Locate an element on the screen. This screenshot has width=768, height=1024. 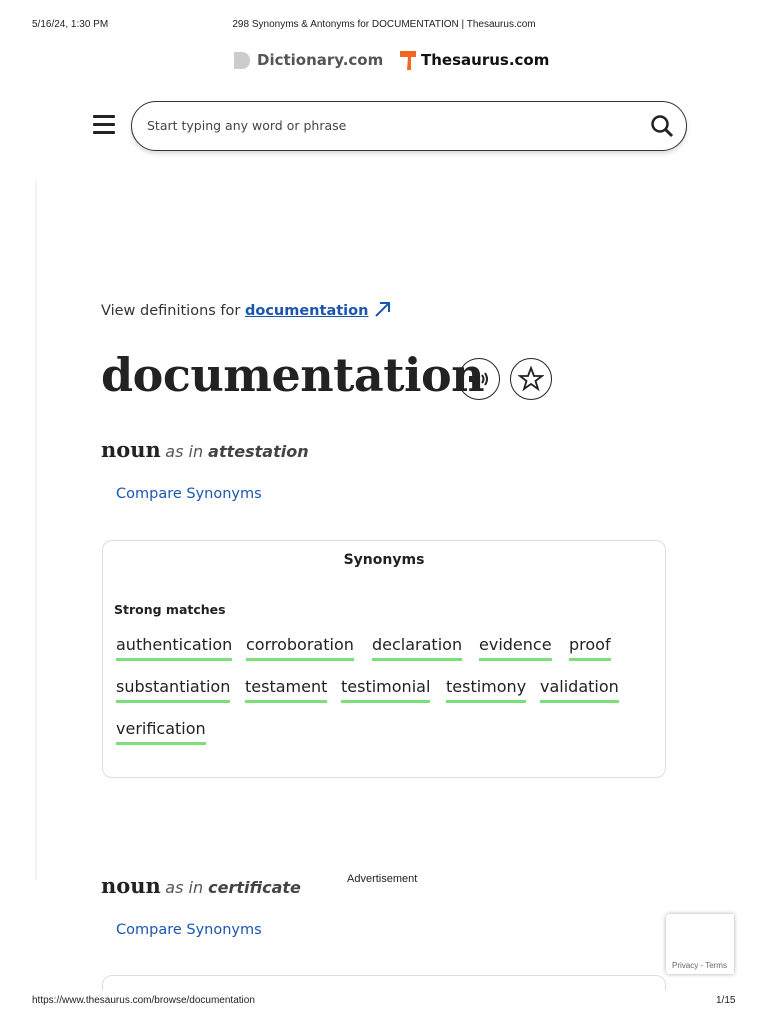
star-icon is located at coordinates (531, 379).